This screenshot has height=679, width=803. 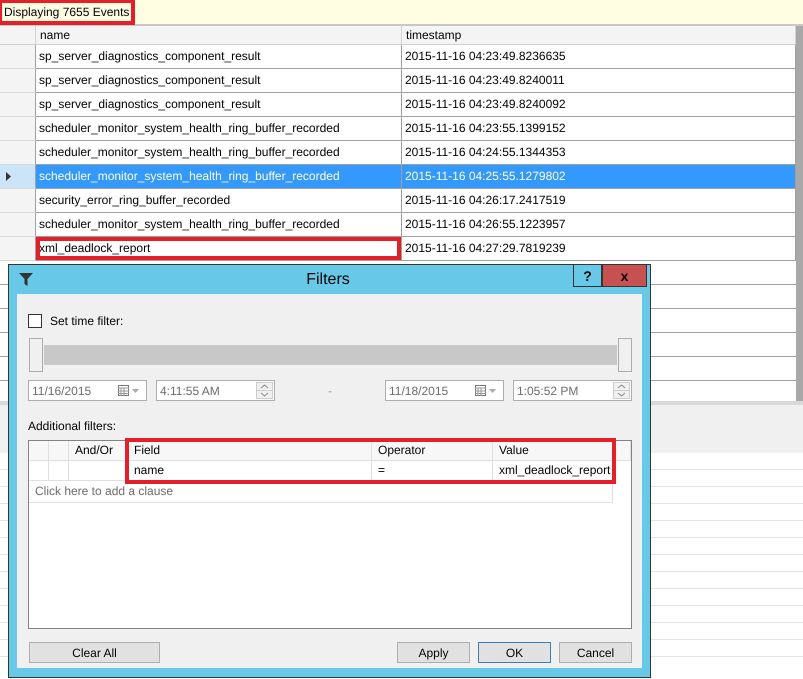 I want to click on column-header: Value, so click(x=553, y=451).